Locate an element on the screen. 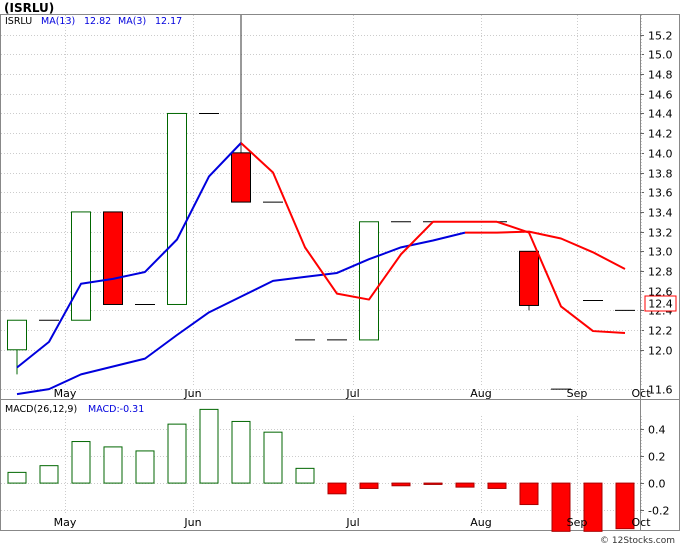  macd-x-label: Jul is located at coordinates (352, 522).